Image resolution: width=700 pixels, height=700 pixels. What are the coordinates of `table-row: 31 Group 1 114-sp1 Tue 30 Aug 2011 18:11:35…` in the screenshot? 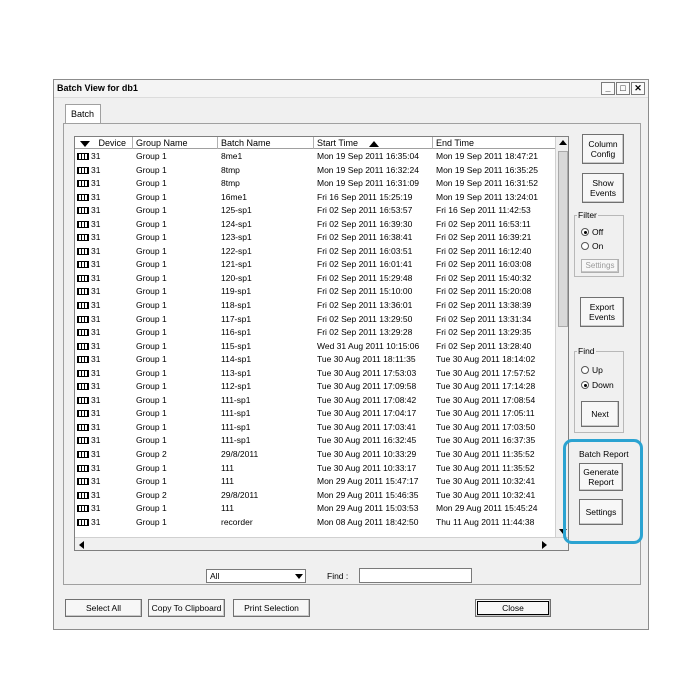 It's located at (315, 360).